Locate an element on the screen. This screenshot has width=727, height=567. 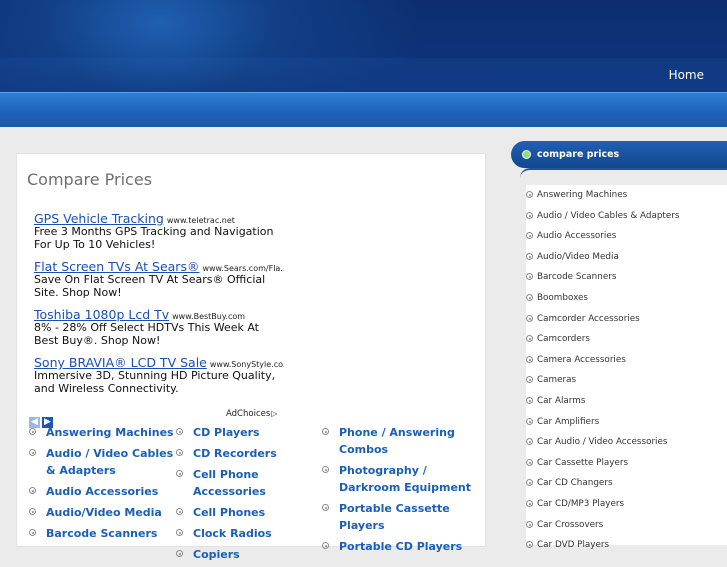
sidebar-heading-label: compare prices is located at coordinates (578, 154).